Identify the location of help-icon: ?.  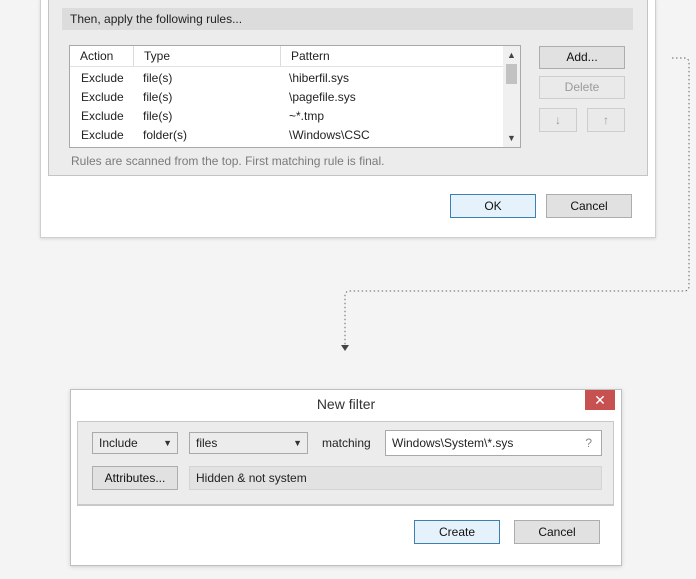
(588, 443).